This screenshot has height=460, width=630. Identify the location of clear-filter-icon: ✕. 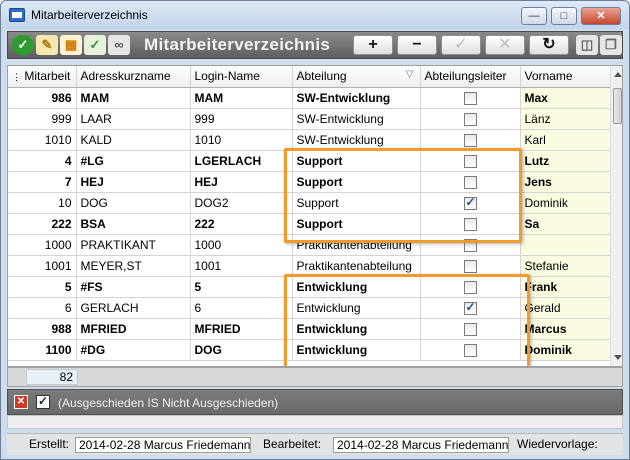
(21, 402).